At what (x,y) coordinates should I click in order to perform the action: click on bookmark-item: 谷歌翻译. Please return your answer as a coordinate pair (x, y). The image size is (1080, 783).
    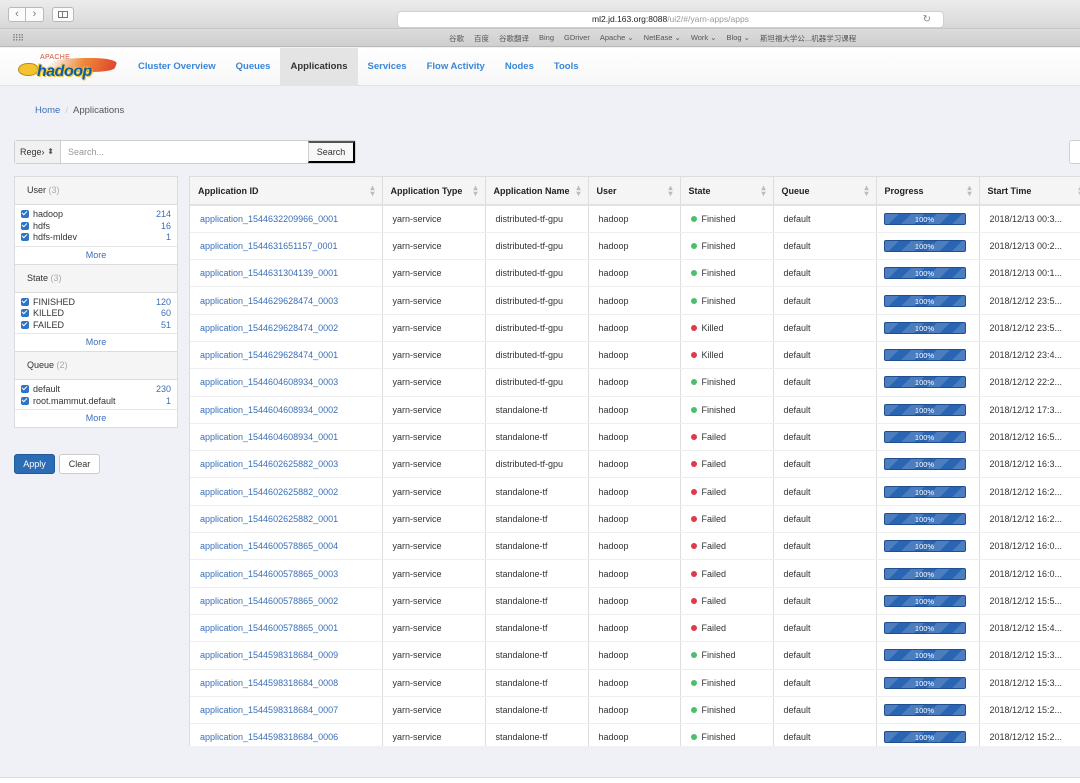
    Looking at the image, I should click on (514, 38).